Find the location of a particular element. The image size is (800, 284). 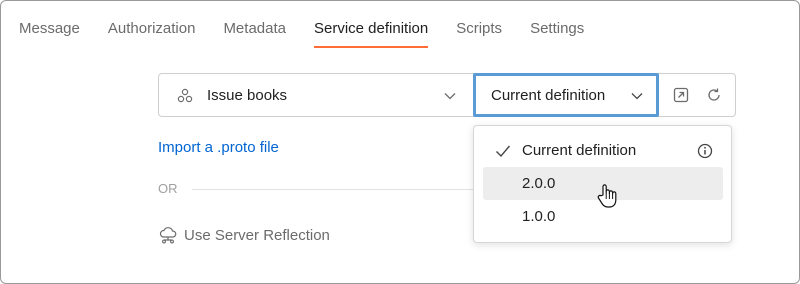

menu-item-current-definition: Current definition is located at coordinates (603, 150).